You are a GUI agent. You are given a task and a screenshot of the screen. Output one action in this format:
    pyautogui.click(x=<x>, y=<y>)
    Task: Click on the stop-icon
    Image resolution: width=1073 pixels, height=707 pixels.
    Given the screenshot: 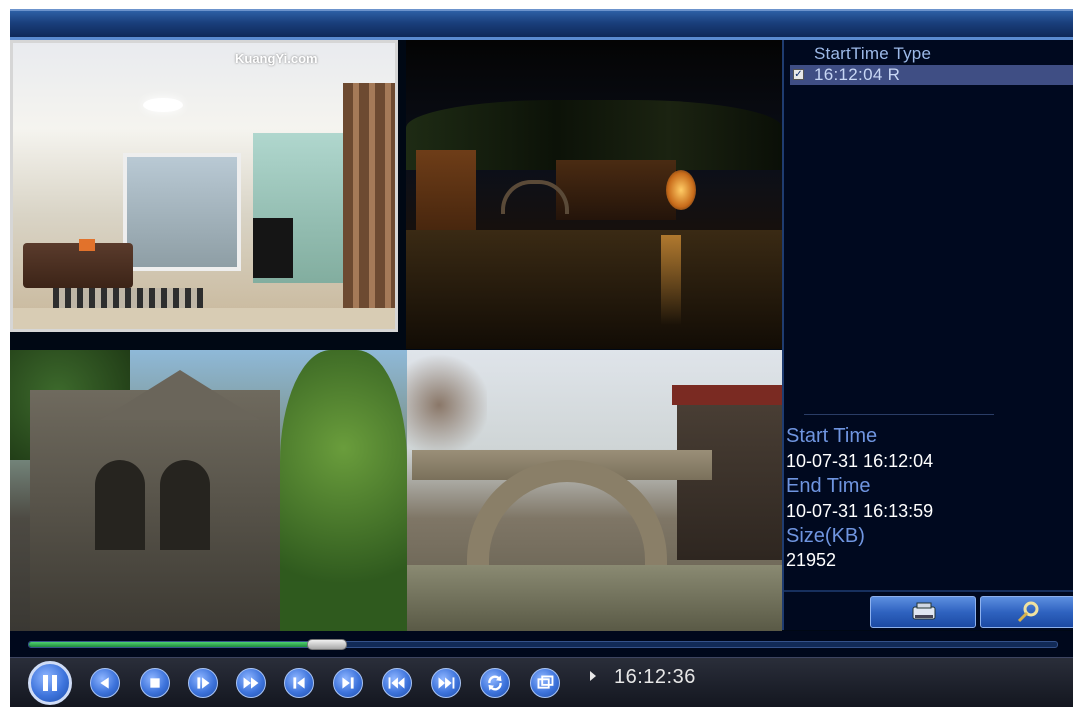 What is the action you would take?
    pyautogui.click(x=155, y=683)
    